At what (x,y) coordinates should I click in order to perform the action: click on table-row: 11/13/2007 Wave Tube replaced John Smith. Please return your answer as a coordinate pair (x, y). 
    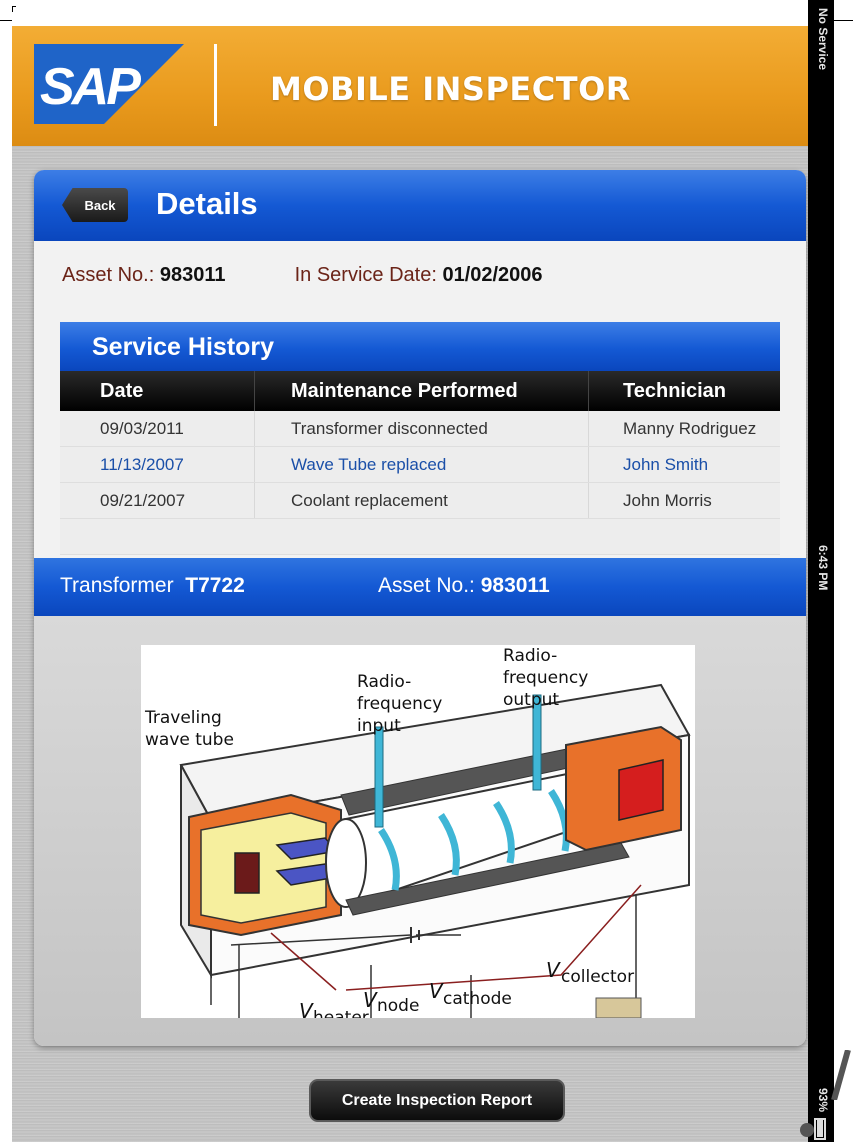
    Looking at the image, I should click on (420, 465).